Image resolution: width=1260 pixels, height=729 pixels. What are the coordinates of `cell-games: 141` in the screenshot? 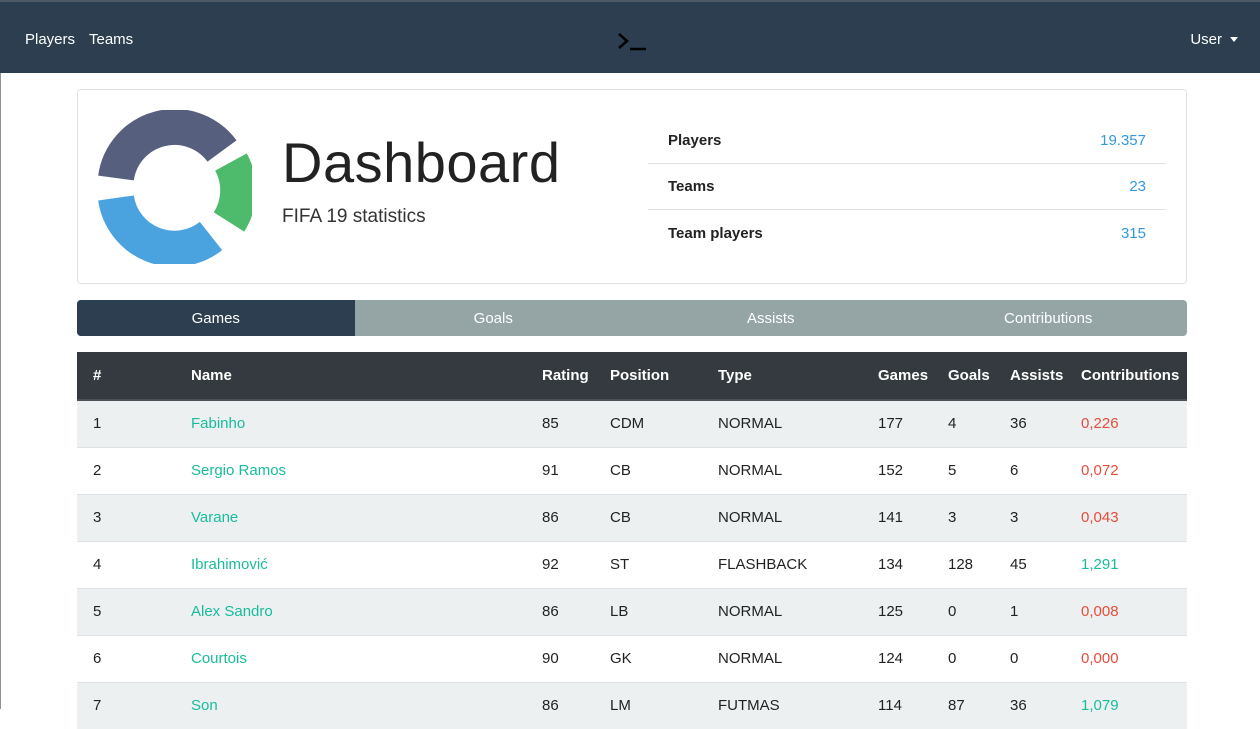 It's located at (897, 517).